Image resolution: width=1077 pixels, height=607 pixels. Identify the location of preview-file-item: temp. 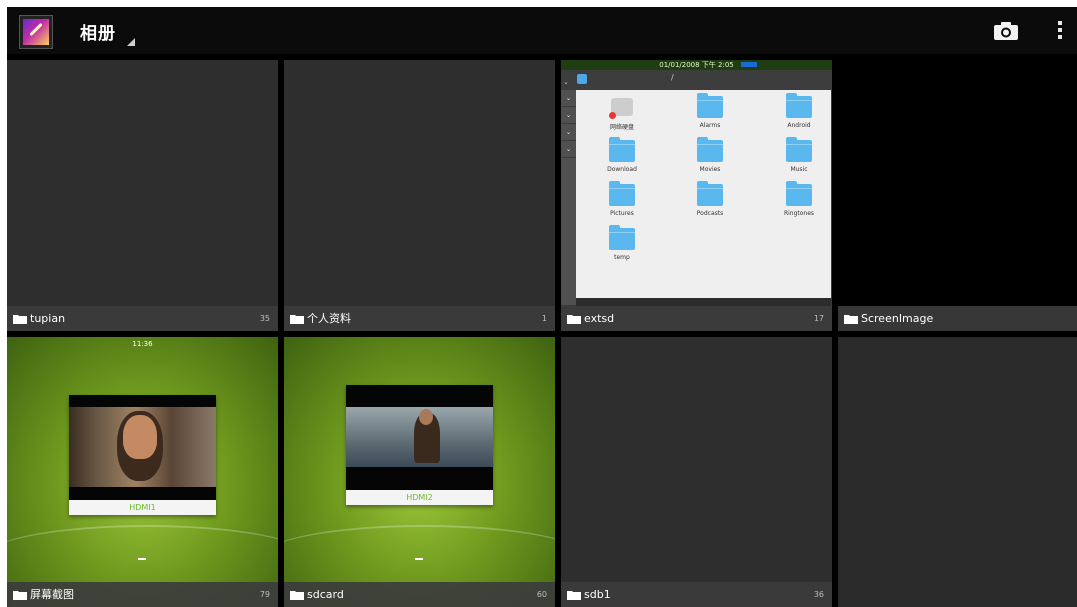
(622, 243).